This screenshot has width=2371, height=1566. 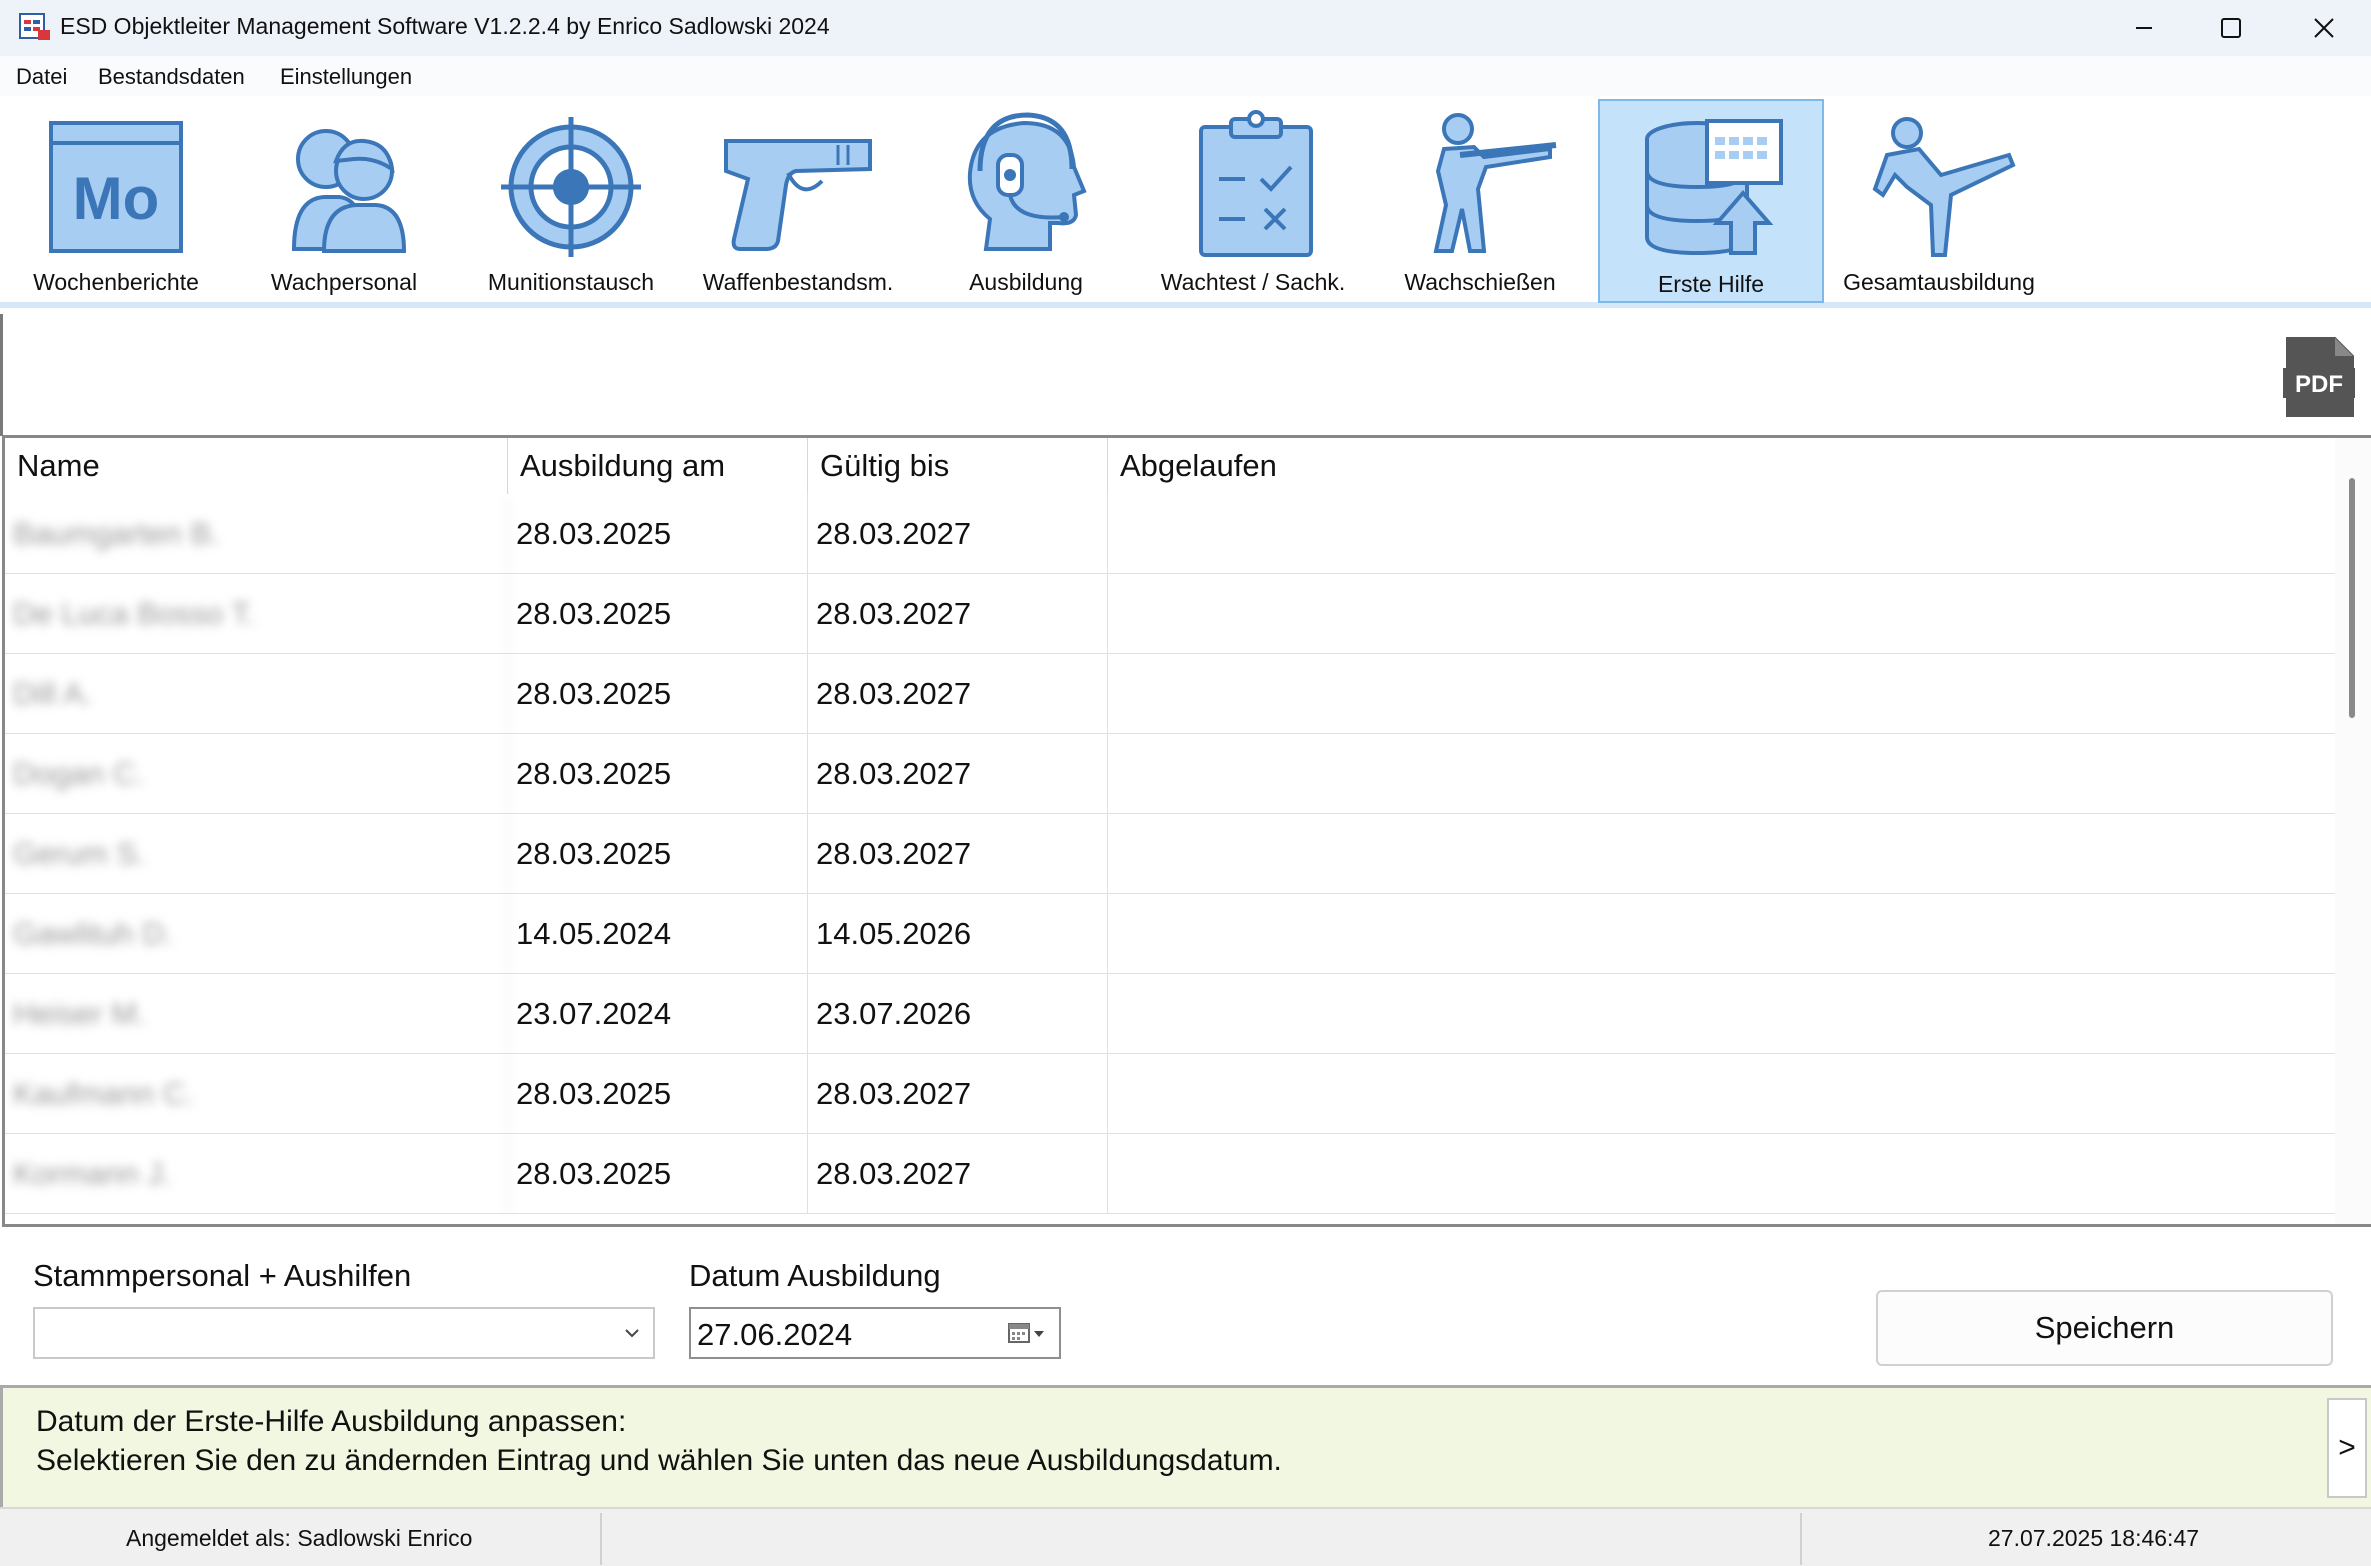 I want to click on database-upload-icon, so click(x=1714, y=187).